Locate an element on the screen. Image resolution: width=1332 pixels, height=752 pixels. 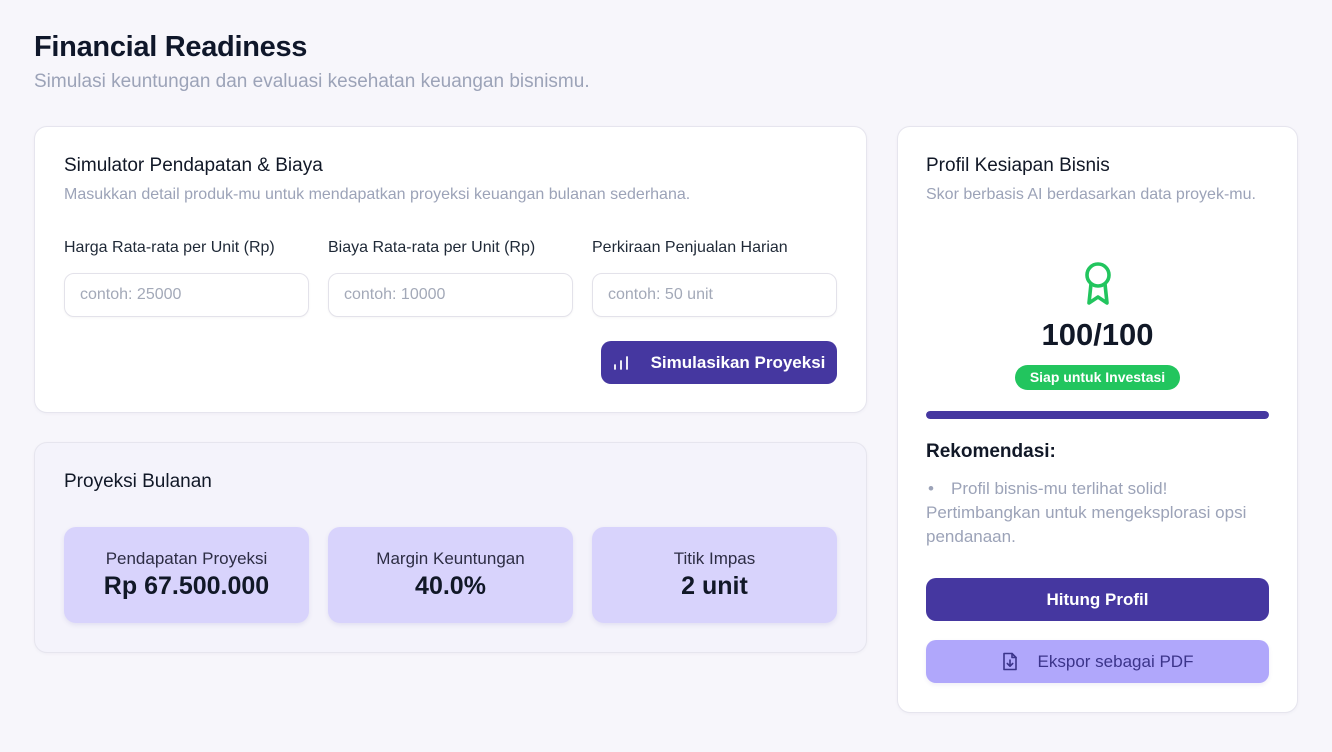
calculate-profile-button: Hitung Profil is located at coordinates (1097, 599).